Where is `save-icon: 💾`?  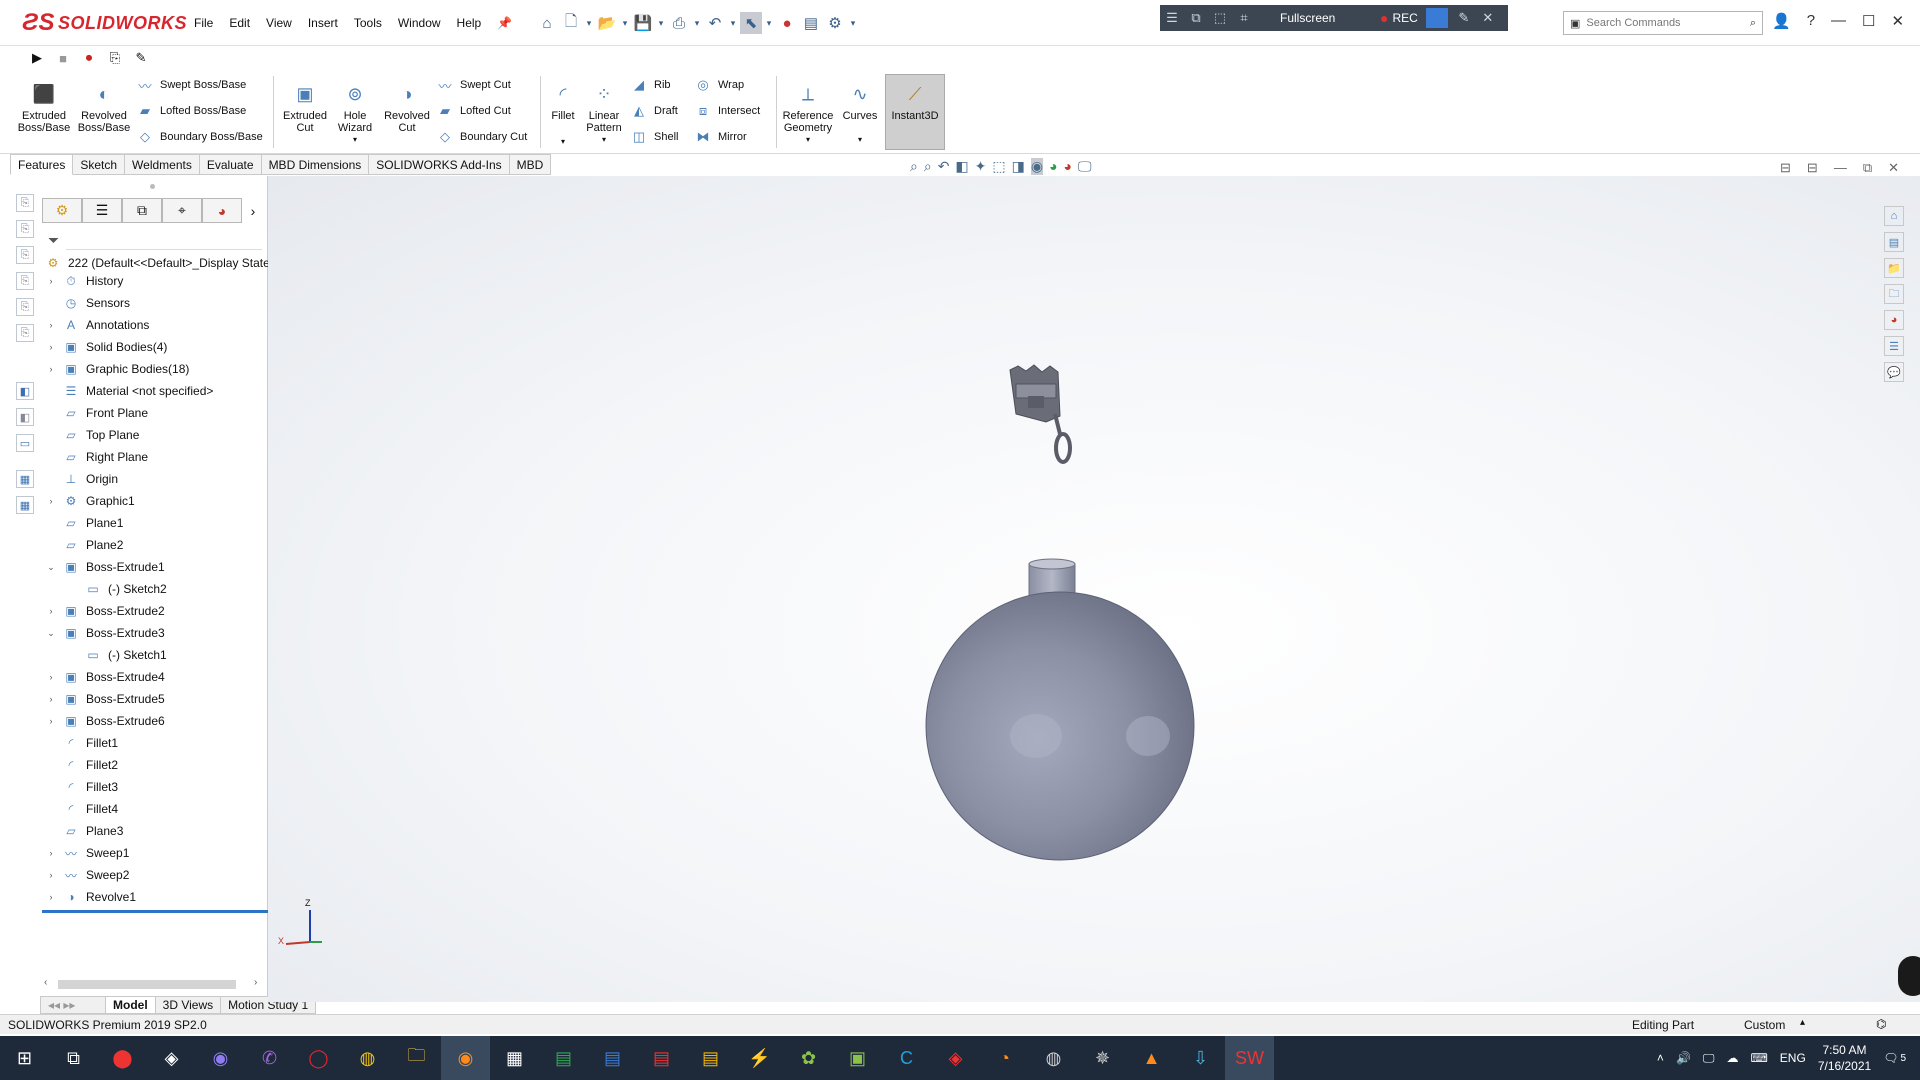 save-icon: 💾 is located at coordinates (643, 23).